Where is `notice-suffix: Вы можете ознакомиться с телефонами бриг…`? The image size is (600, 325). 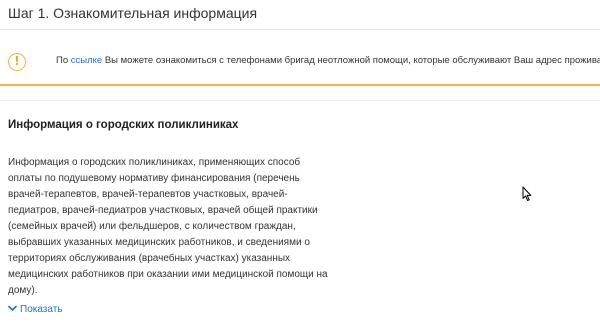 notice-suffix: Вы можете ознакомиться с телефонами бриг… is located at coordinates (351, 60).